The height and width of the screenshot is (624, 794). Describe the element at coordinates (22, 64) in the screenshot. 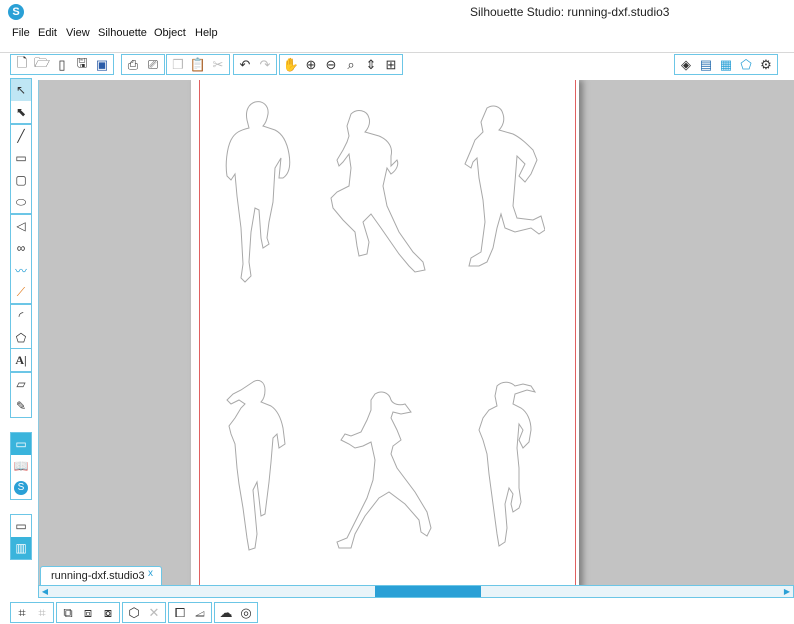

I see `new-document-icon: 🗋` at that location.